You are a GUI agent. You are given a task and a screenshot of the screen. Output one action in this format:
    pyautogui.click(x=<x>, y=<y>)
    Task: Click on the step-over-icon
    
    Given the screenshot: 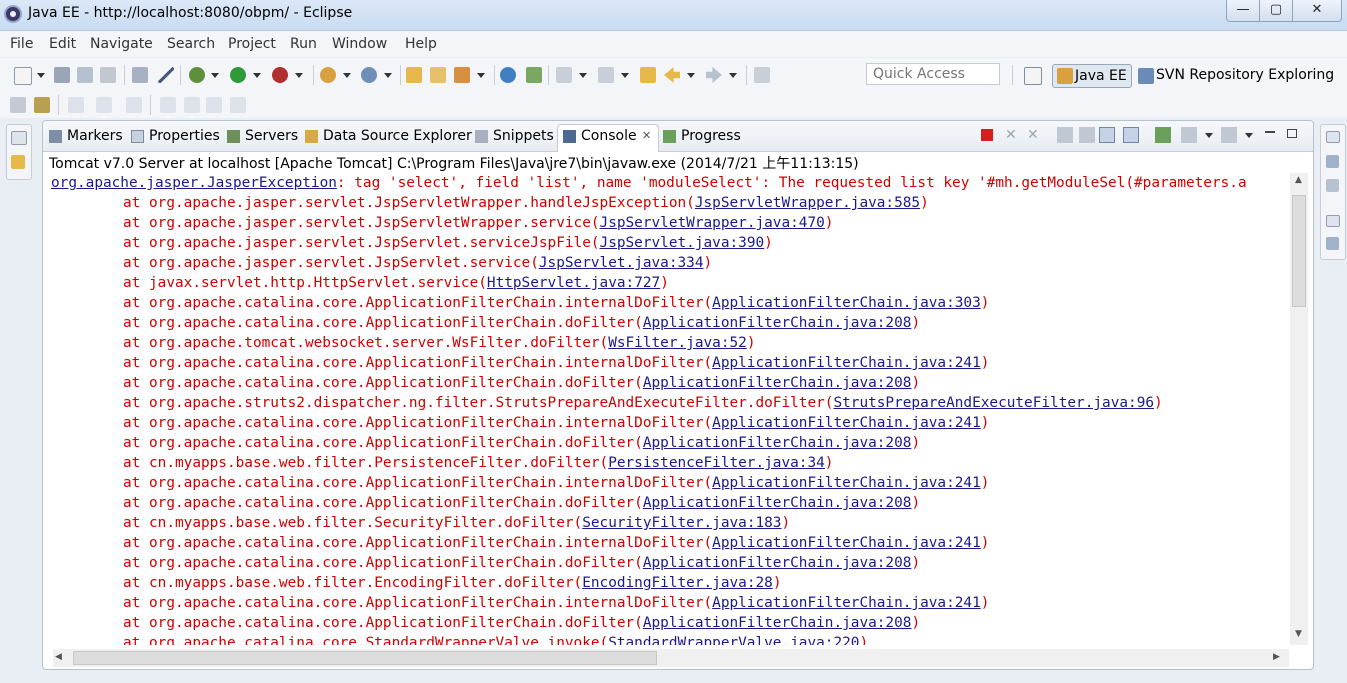 What is the action you would take?
    pyautogui.click(x=104, y=105)
    